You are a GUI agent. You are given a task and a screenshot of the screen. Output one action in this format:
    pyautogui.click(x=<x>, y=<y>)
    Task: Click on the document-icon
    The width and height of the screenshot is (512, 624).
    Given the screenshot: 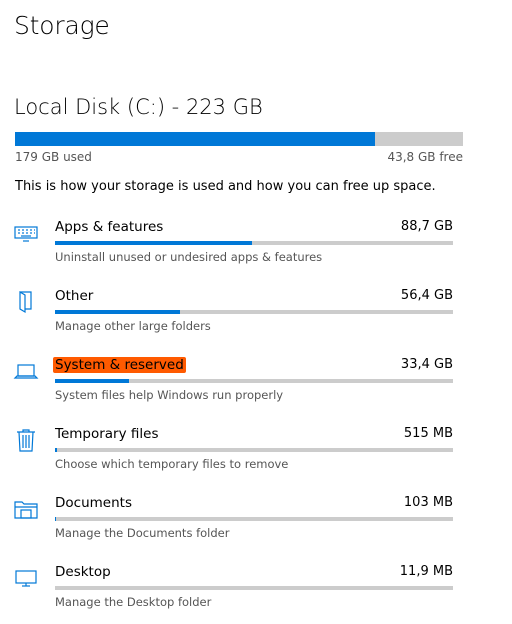 What is the action you would take?
    pyautogui.click(x=26, y=301)
    